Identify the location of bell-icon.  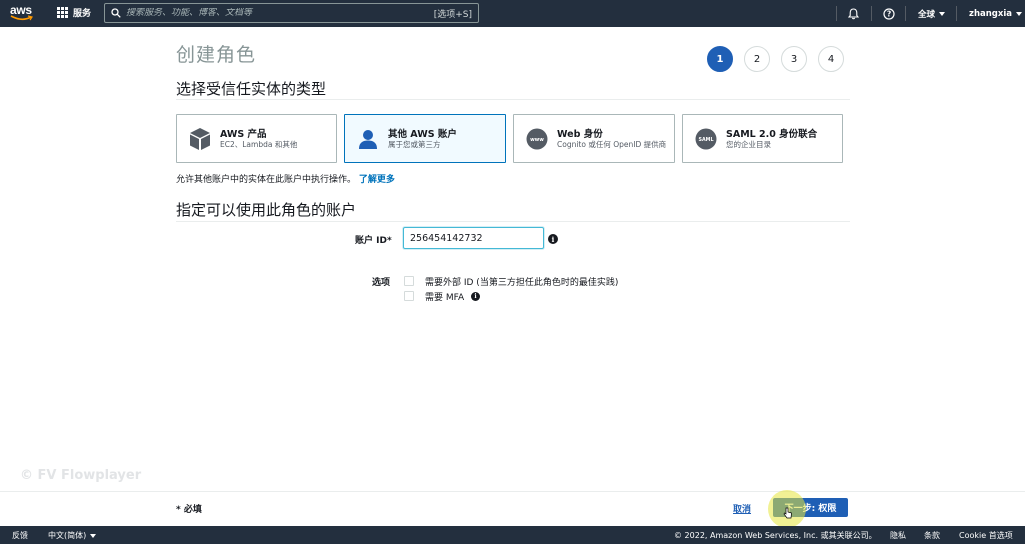
(853, 13).